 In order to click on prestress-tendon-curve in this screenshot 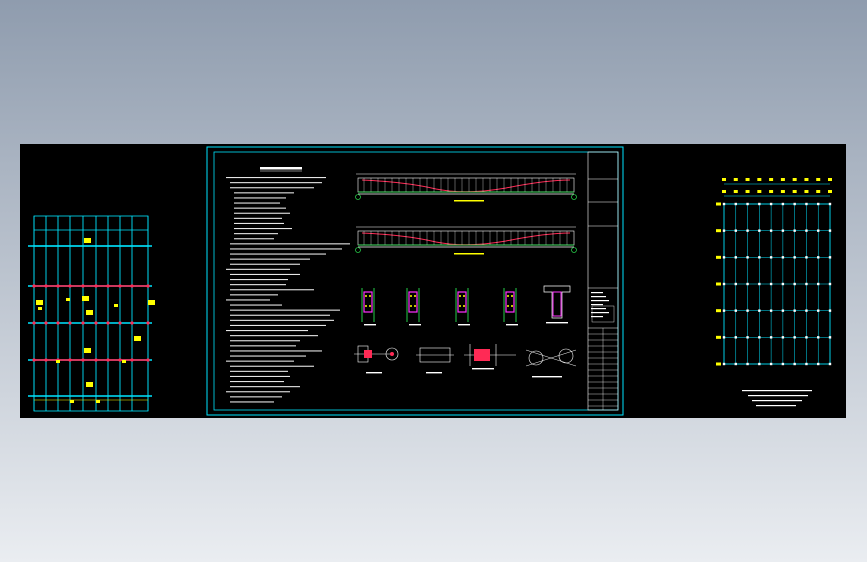, I will do `click(466, 186)`.